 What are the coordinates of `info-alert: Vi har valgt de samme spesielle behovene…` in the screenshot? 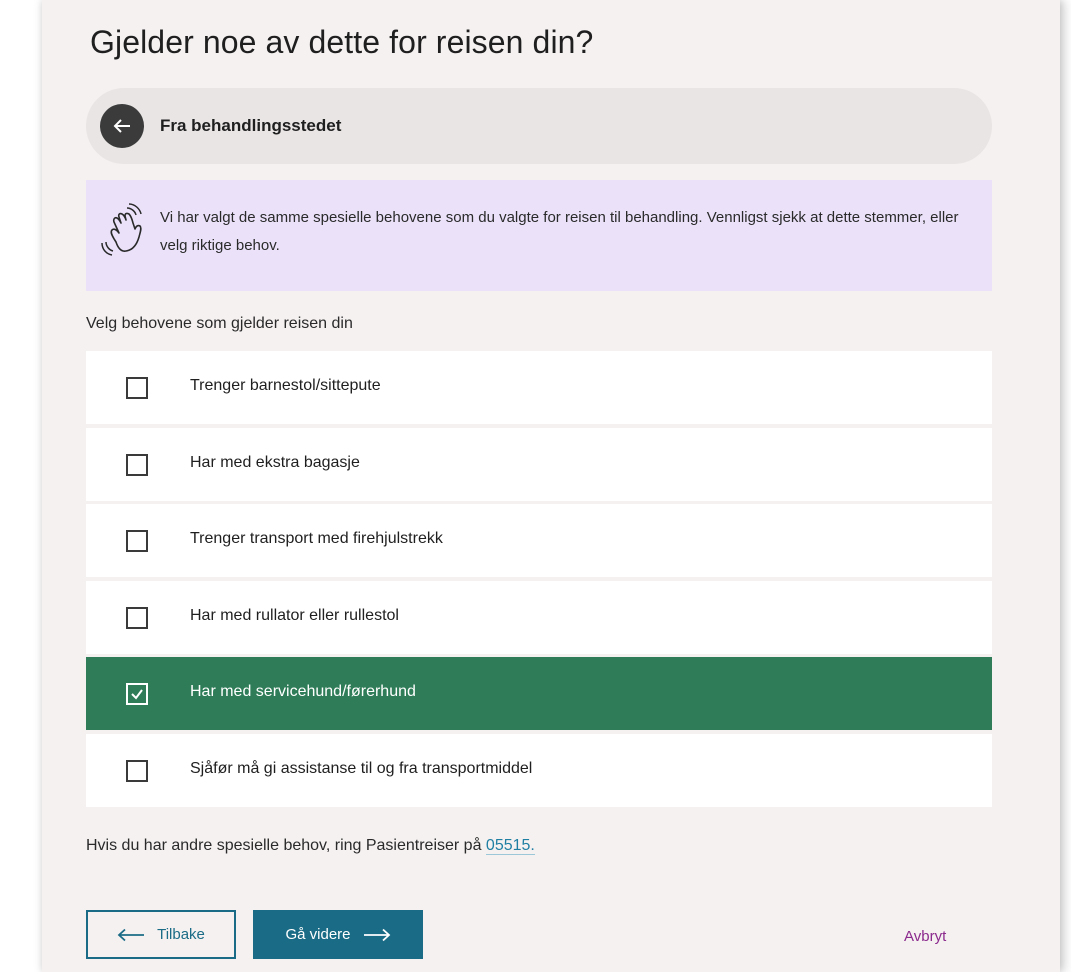 It's located at (539, 235).